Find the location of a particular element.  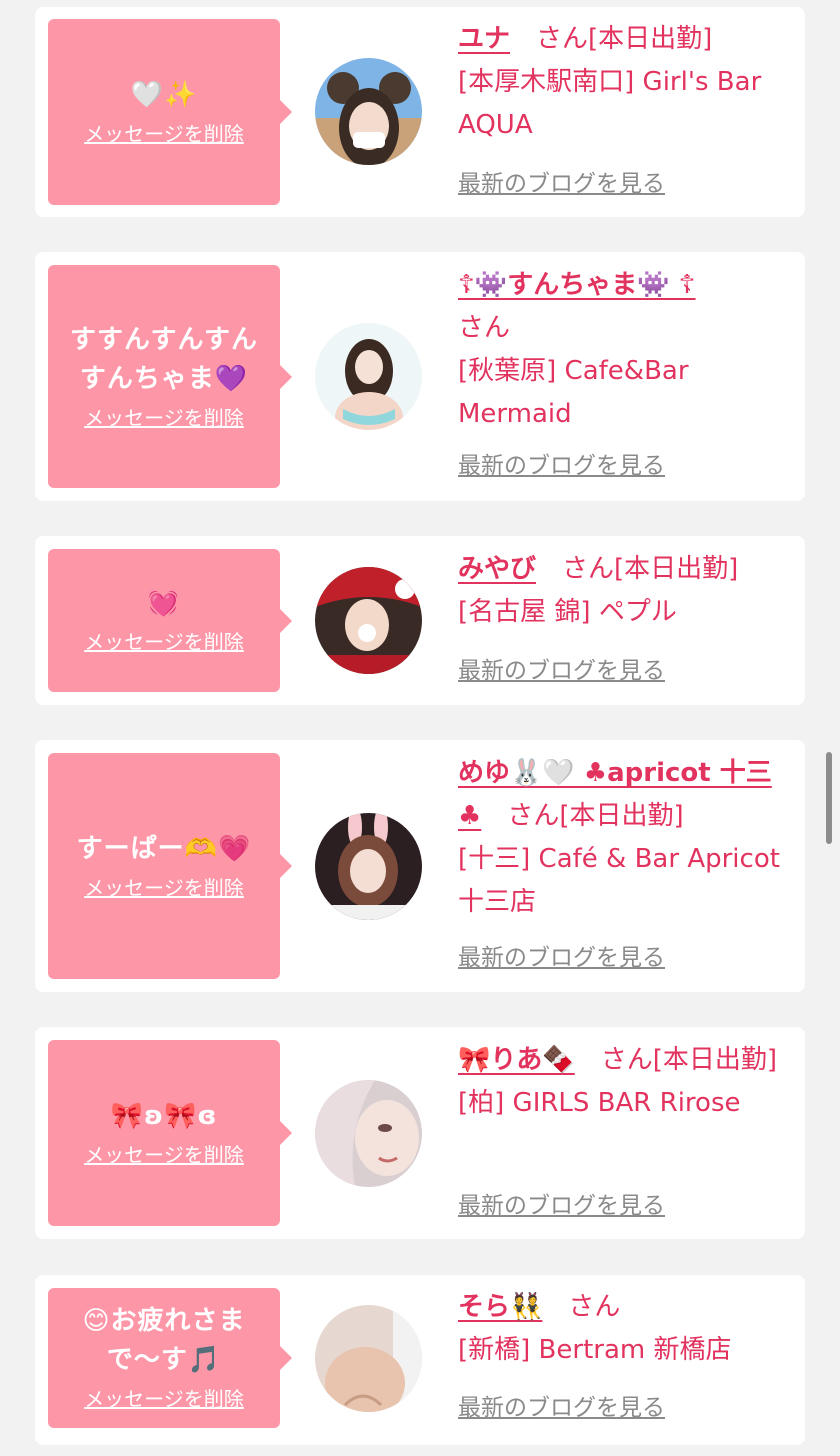

cast-name-line: めゆ🐰🤍 ♣apricot 十三♣ さん[本日出勤] is located at coordinates (624, 795).